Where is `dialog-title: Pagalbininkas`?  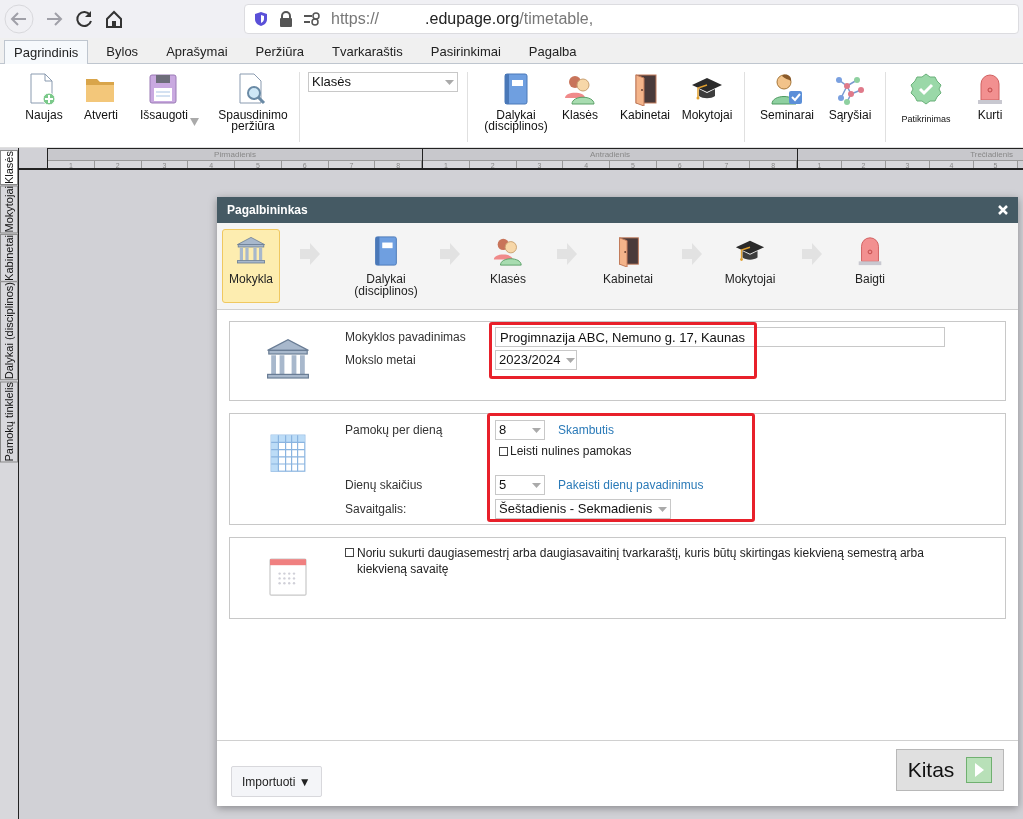
dialog-title: Pagalbininkas is located at coordinates (267, 210).